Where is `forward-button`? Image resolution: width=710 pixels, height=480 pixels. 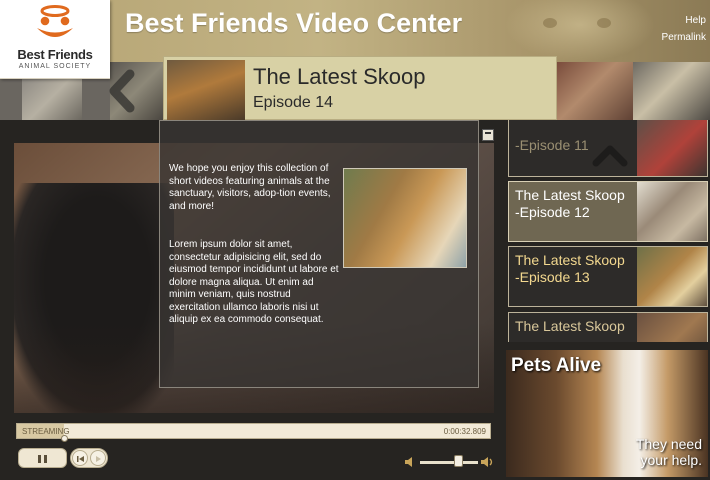 forward-button is located at coordinates (98, 458).